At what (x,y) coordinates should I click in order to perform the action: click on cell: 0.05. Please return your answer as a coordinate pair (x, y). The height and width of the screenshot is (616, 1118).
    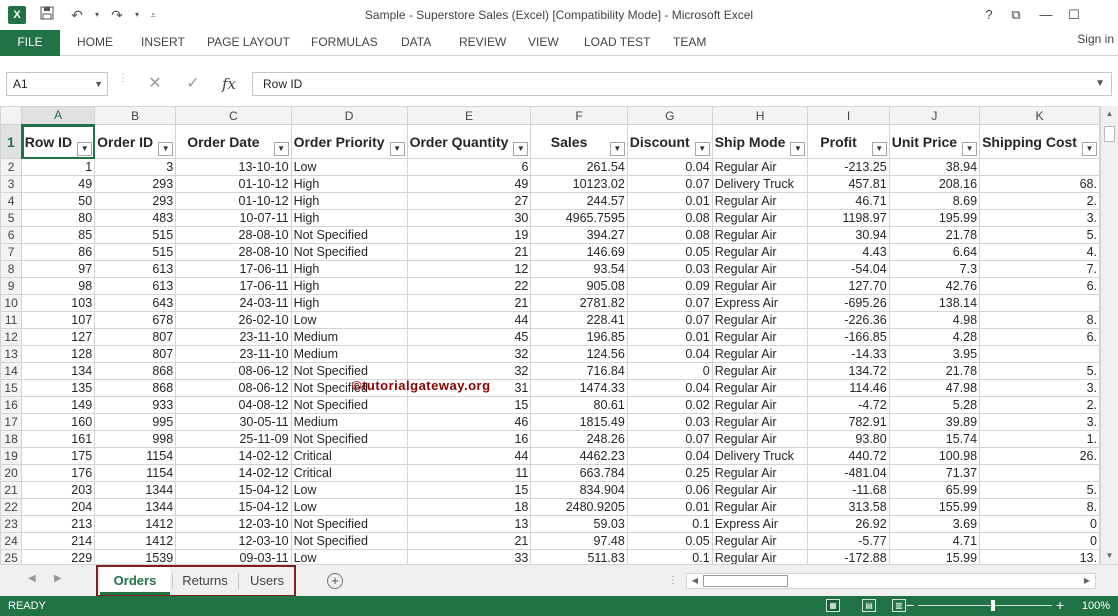
    Looking at the image, I should click on (669, 252).